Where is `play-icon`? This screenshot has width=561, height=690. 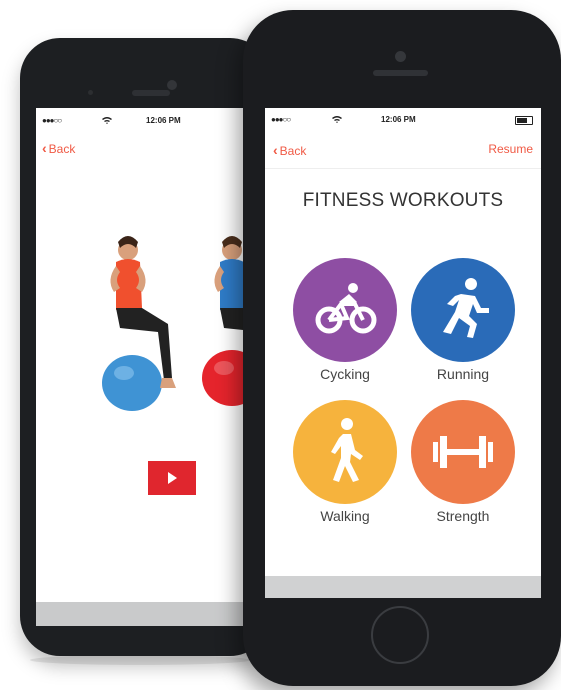
play-icon is located at coordinates (172, 478).